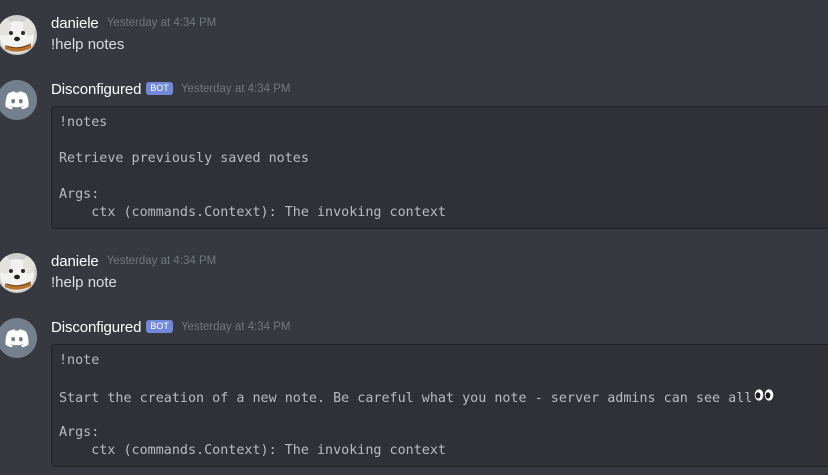 This screenshot has width=828, height=475. What do you see at coordinates (88, 44) in the screenshot?
I see `message-text: !help notes` at bounding box center [88, 44].